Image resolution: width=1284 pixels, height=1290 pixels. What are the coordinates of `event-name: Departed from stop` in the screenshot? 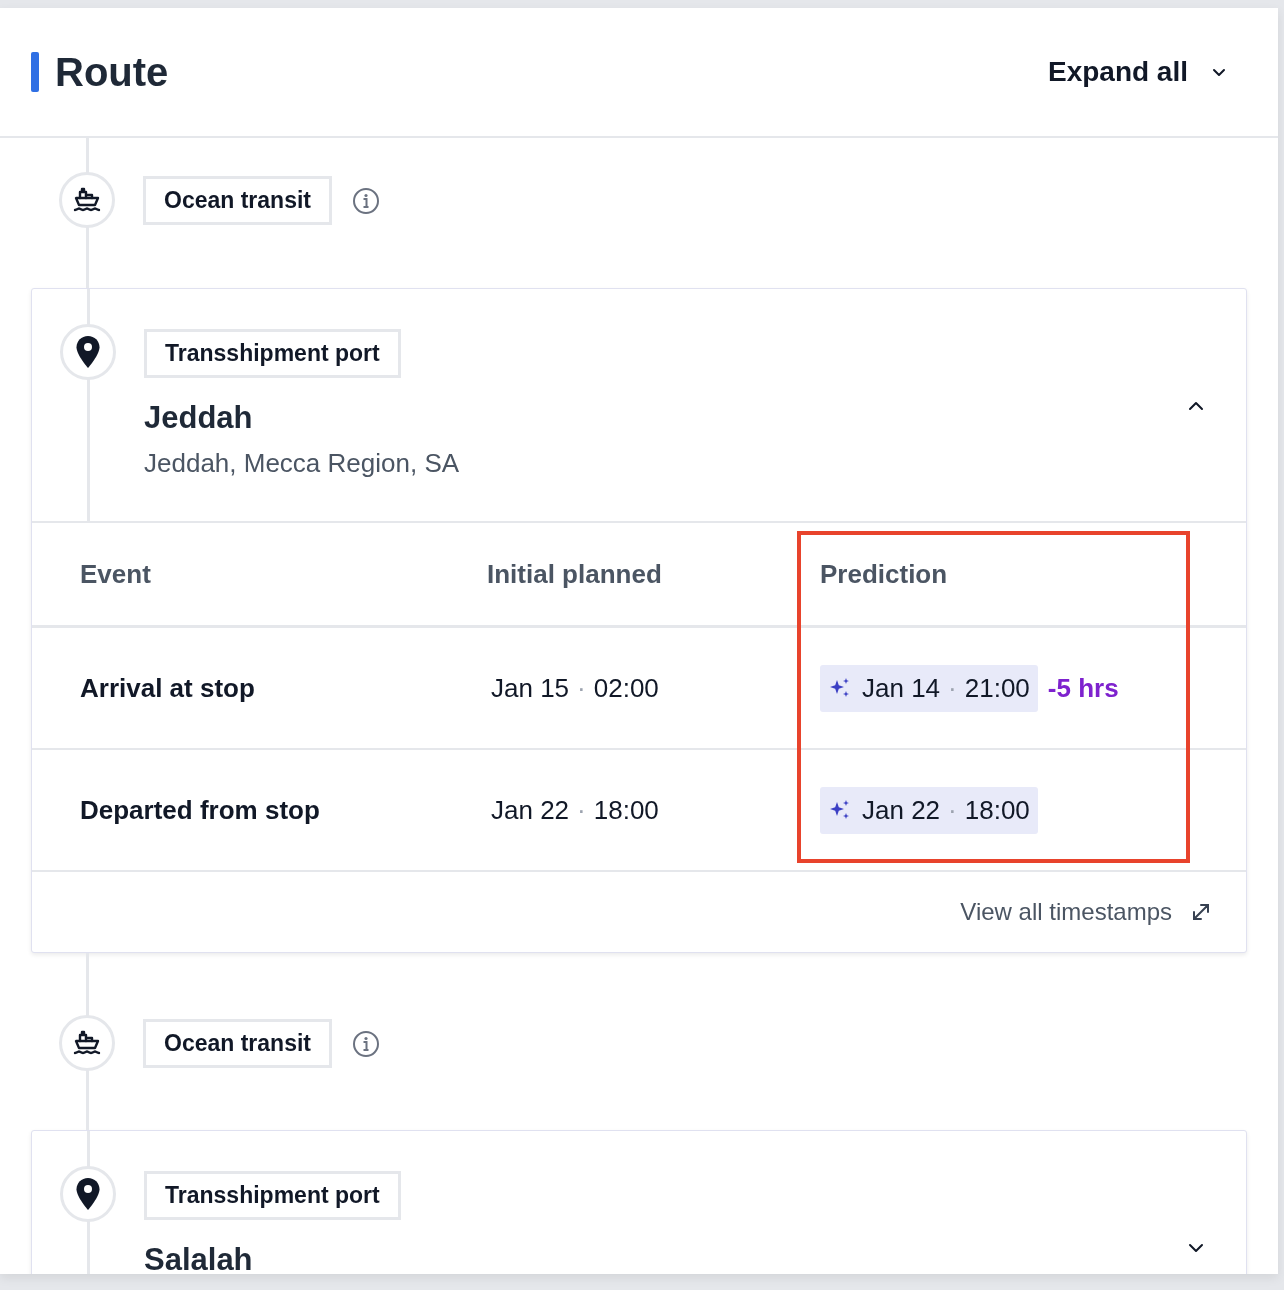 It's located at (200, 810).